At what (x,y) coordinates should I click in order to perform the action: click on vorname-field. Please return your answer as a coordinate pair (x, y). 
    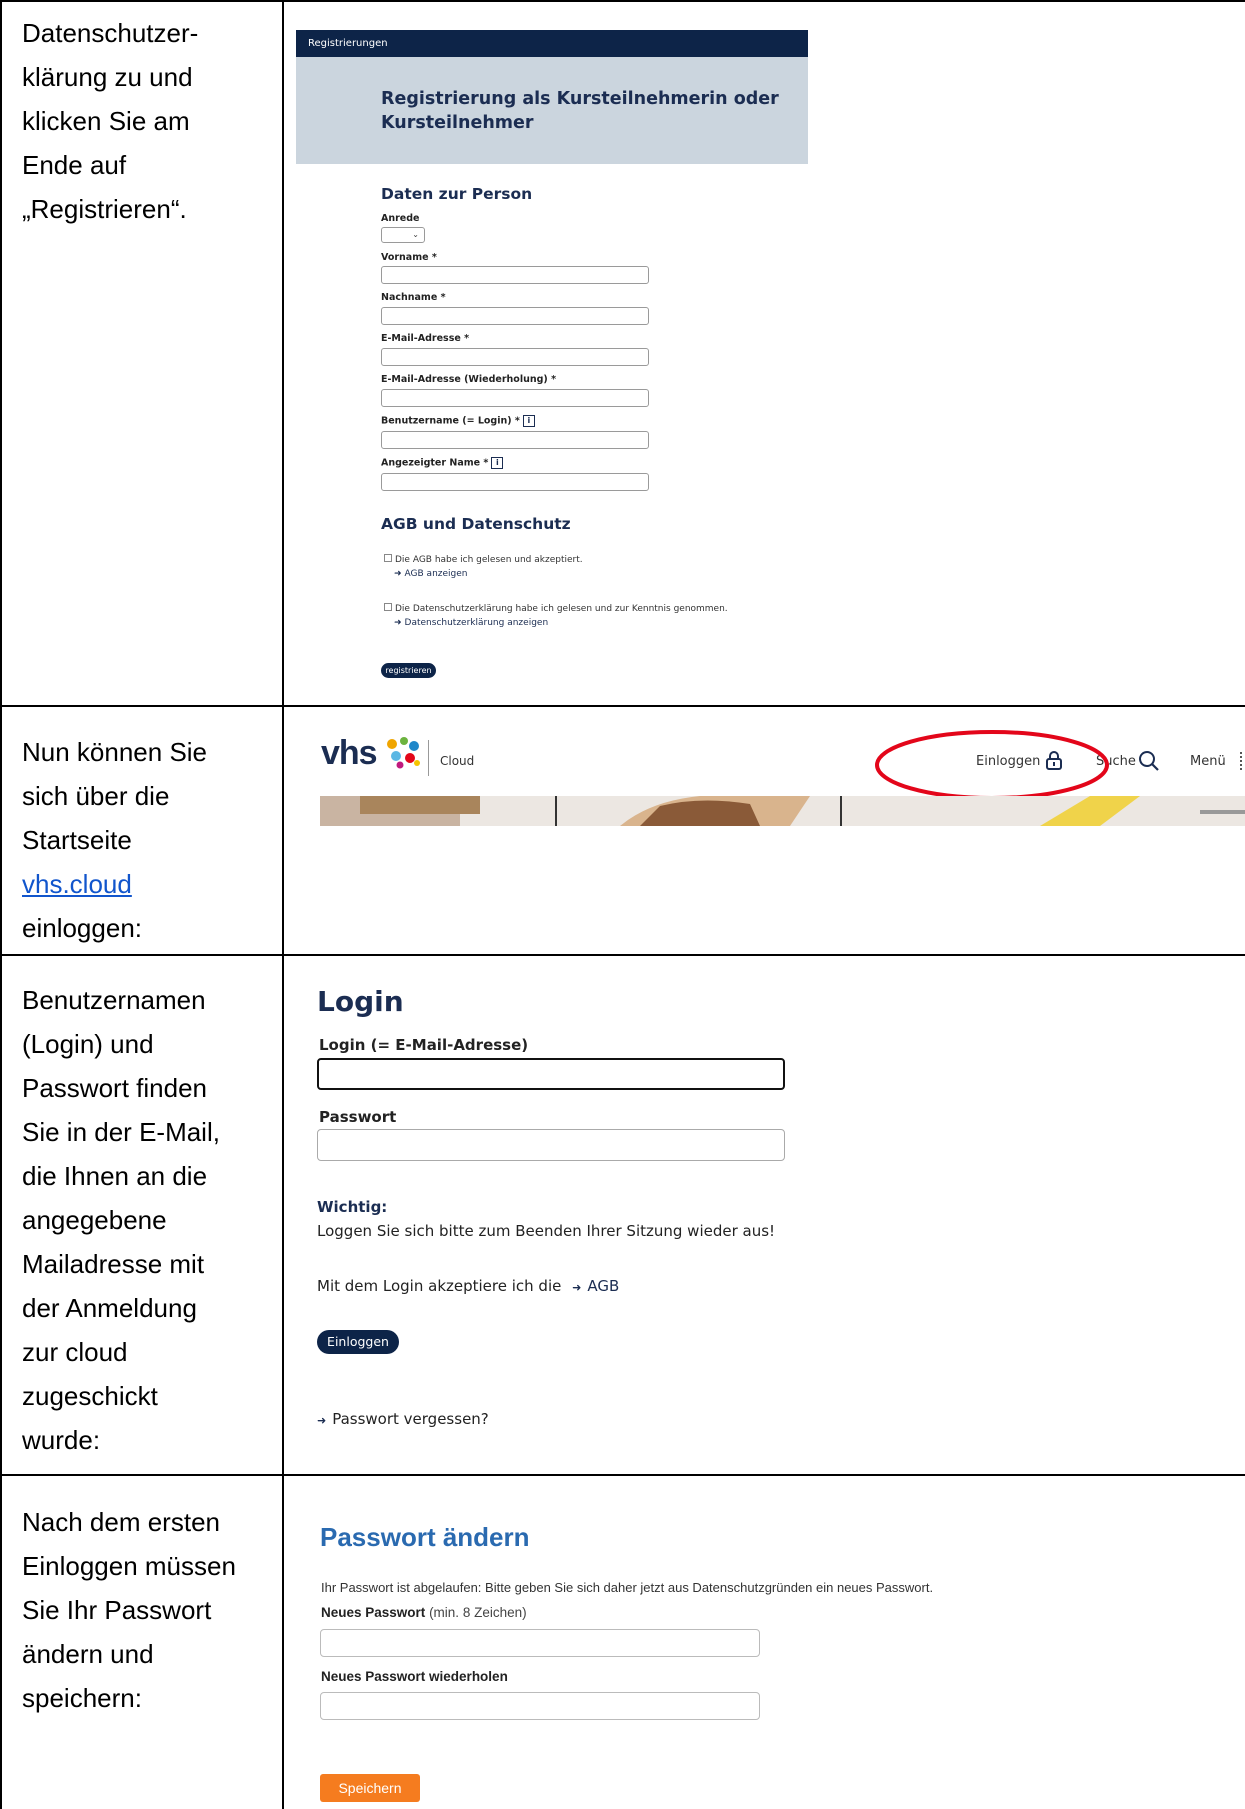
    Looking at the image, I should click on (515, 275).